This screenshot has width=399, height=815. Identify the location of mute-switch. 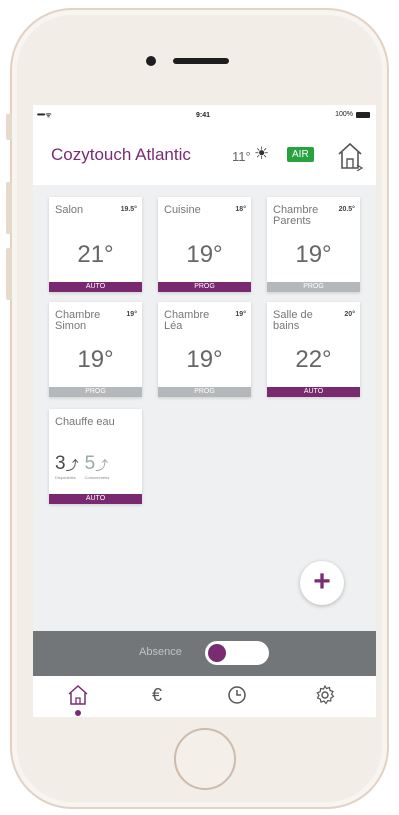
(9, 127).